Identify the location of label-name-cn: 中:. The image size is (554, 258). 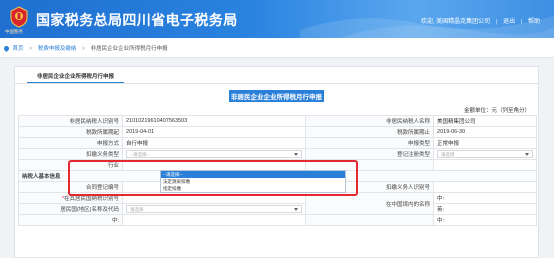
(70, 220).